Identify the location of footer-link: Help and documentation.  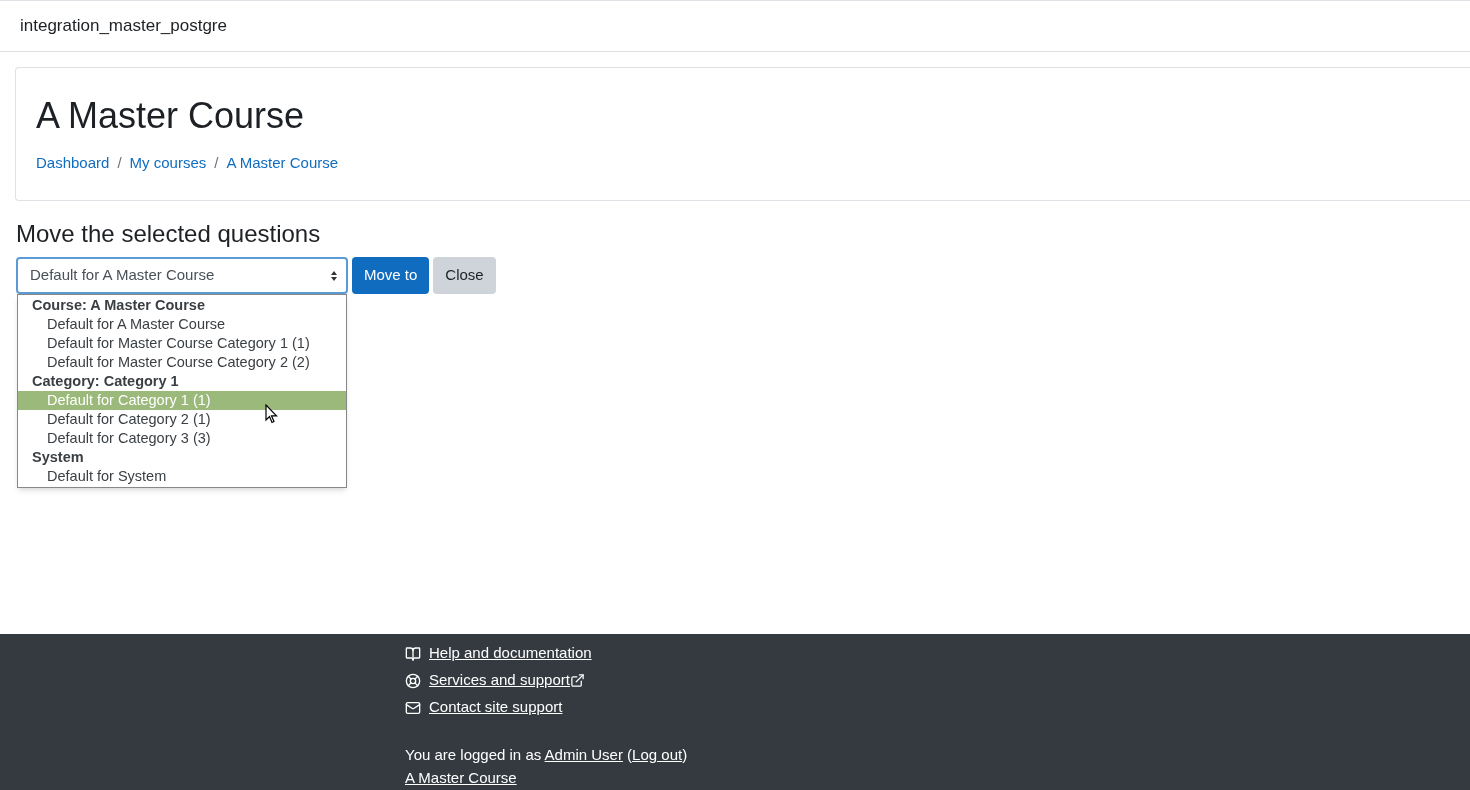
(510, 653).